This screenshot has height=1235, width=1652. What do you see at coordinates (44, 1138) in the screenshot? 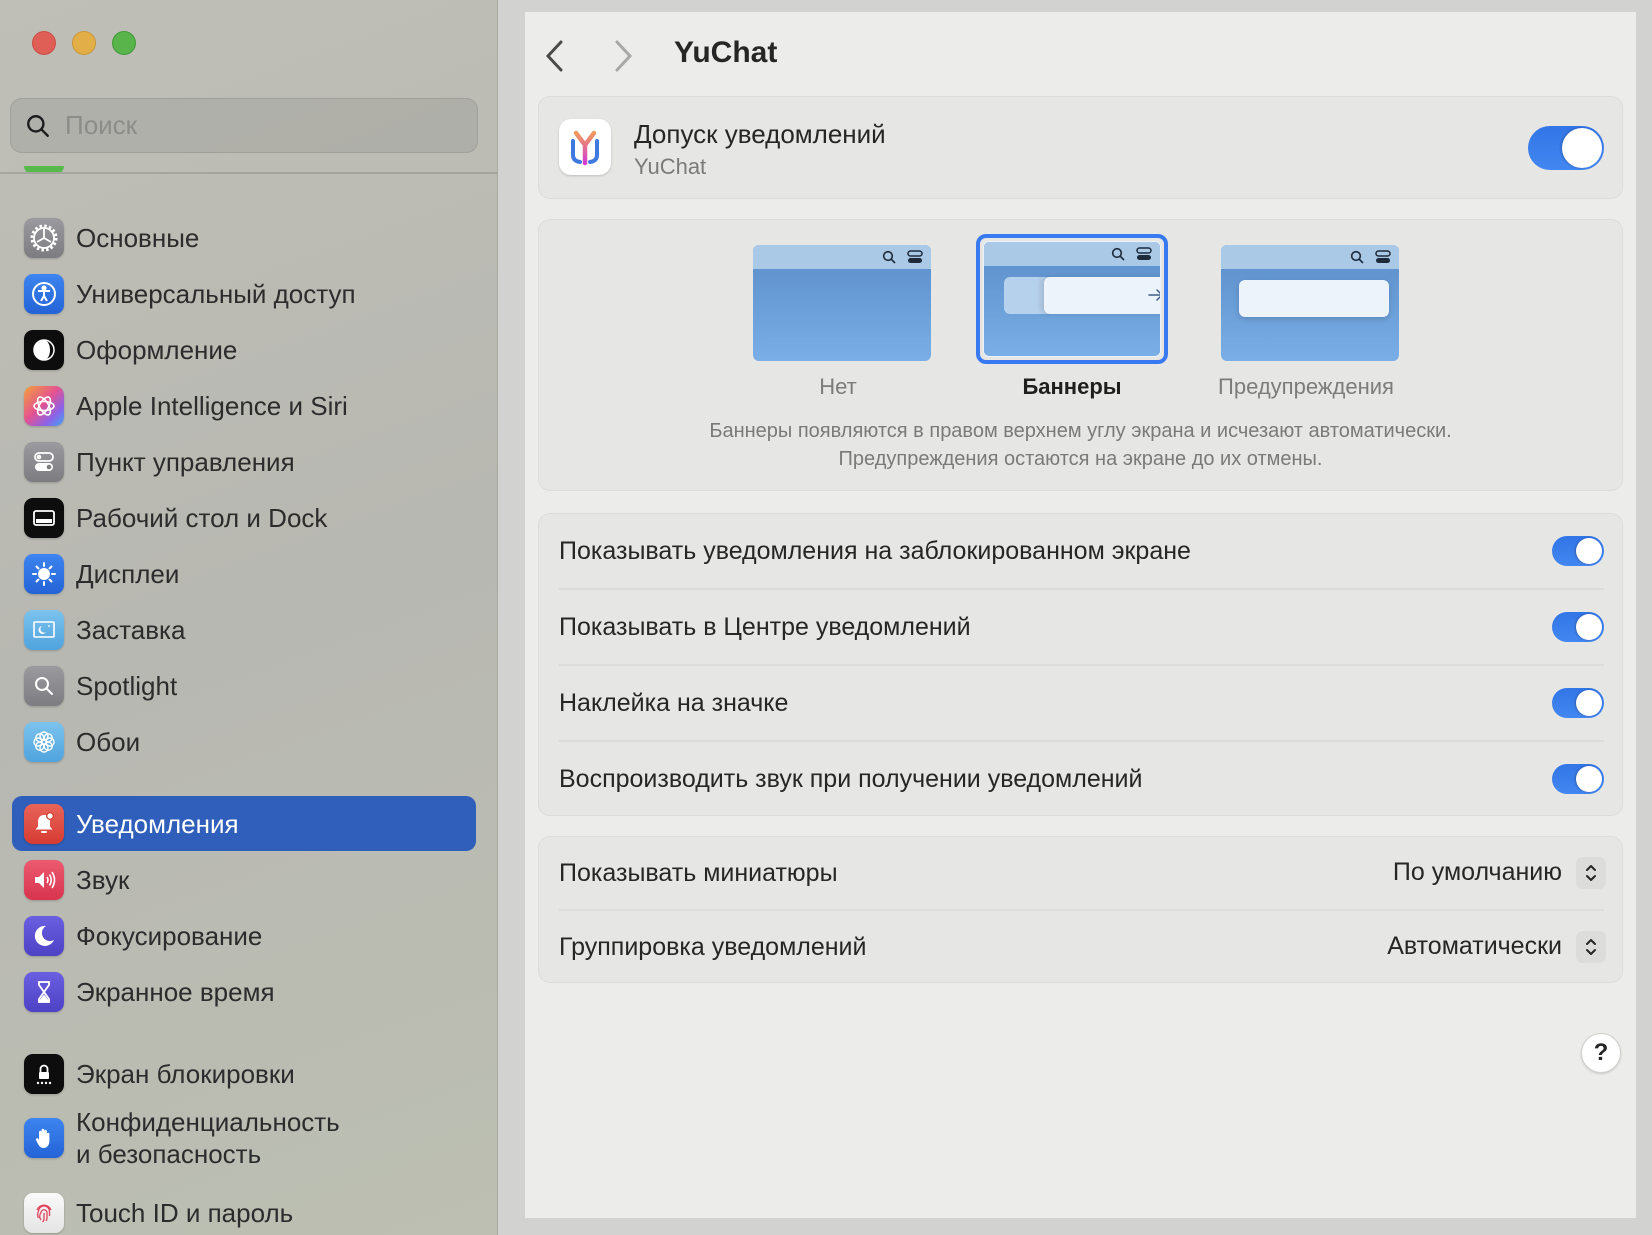
I see `privacy-icon` at bounding box center [44, 1138].